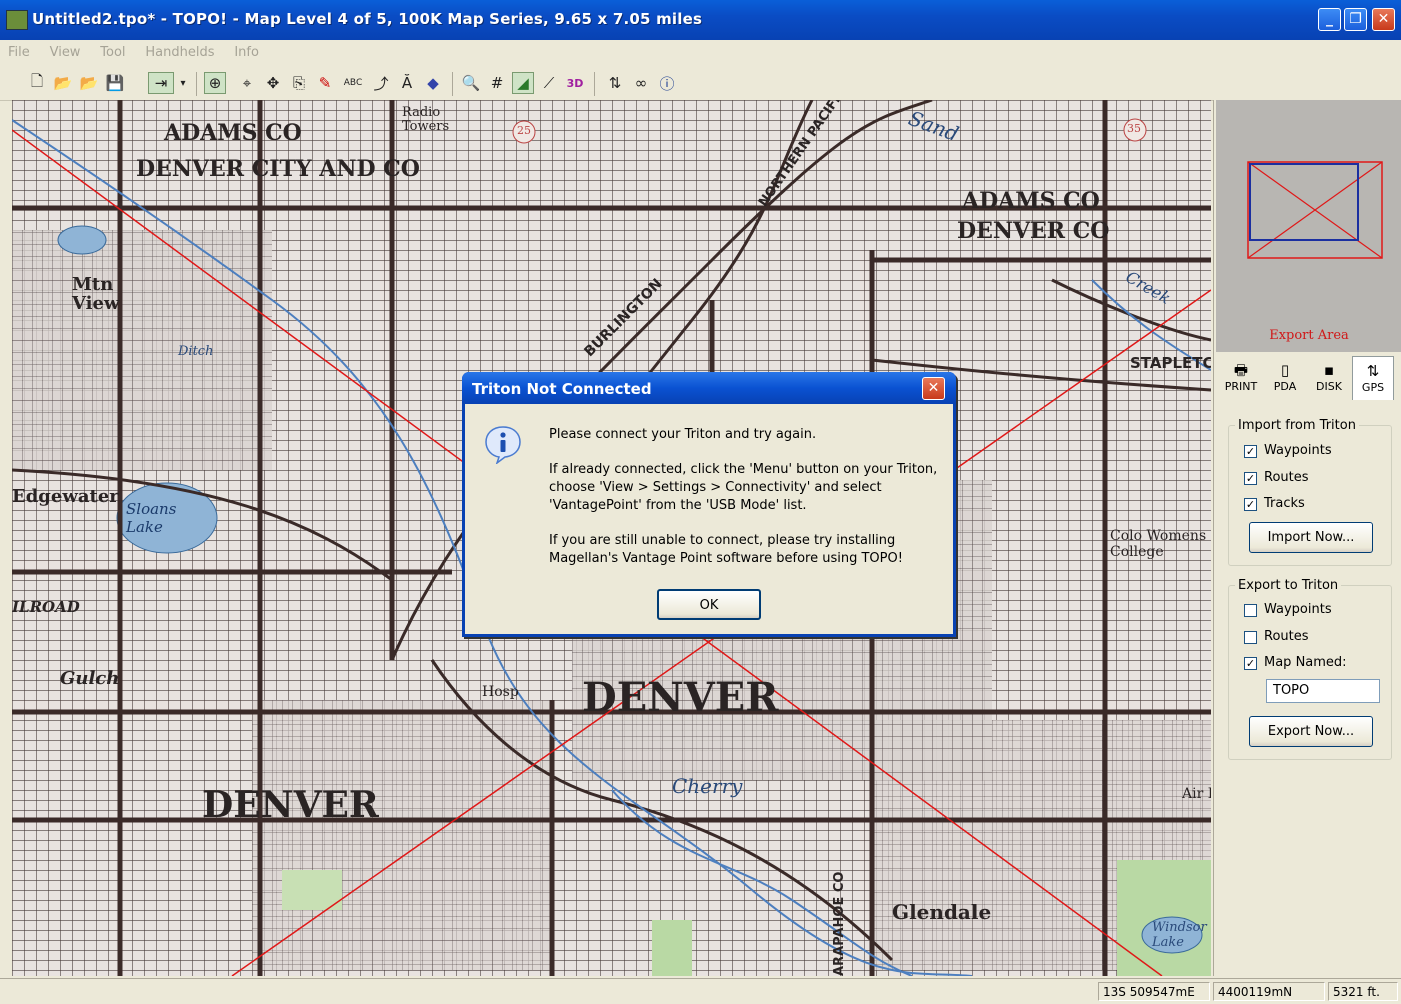 This screenshot has width=1401, height=1004. I want to click on minimize-button: _, so click(1329, 19).